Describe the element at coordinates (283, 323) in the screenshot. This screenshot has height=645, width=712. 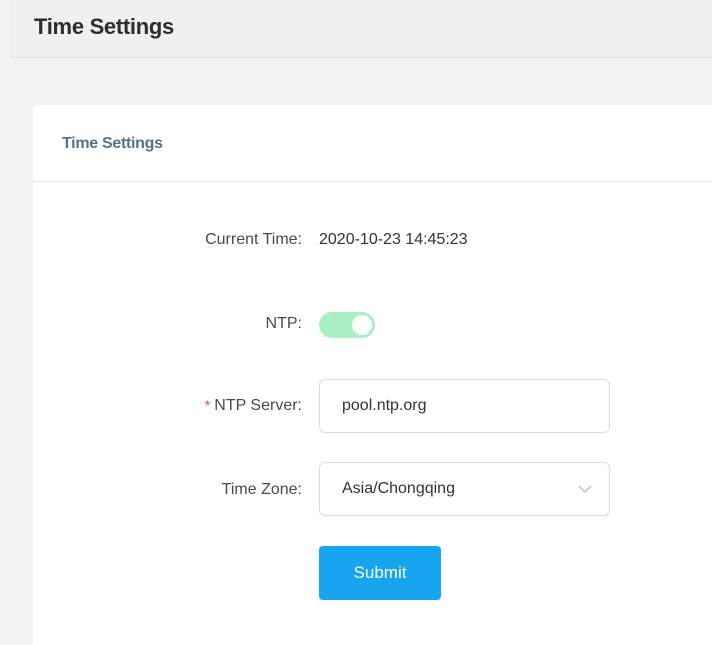
I see `ntp-label: NTP:` at that location.